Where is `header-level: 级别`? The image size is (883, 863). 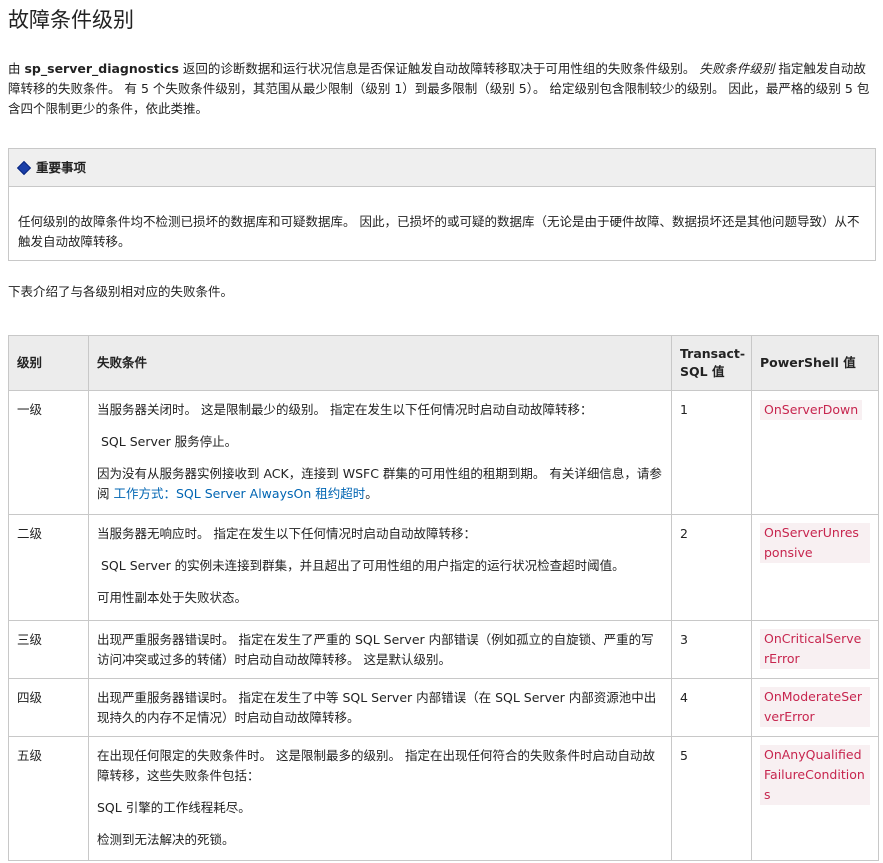
header-level: 级别 is located at coordinates (48, 363).